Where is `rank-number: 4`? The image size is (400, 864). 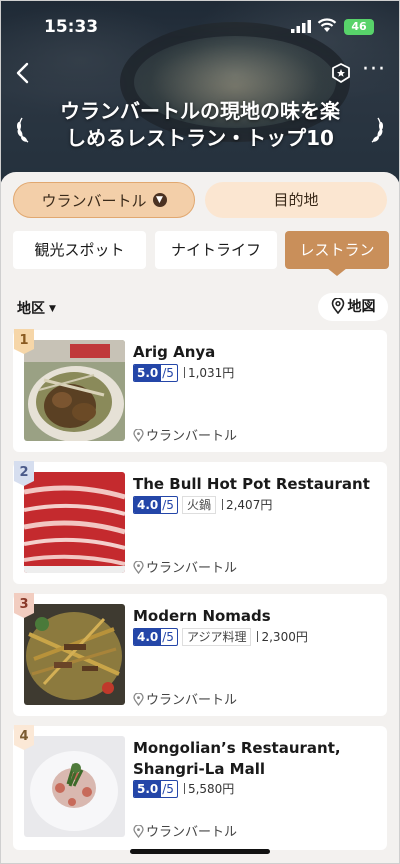 rank-number: 4 is located at coordinates (24, 736).